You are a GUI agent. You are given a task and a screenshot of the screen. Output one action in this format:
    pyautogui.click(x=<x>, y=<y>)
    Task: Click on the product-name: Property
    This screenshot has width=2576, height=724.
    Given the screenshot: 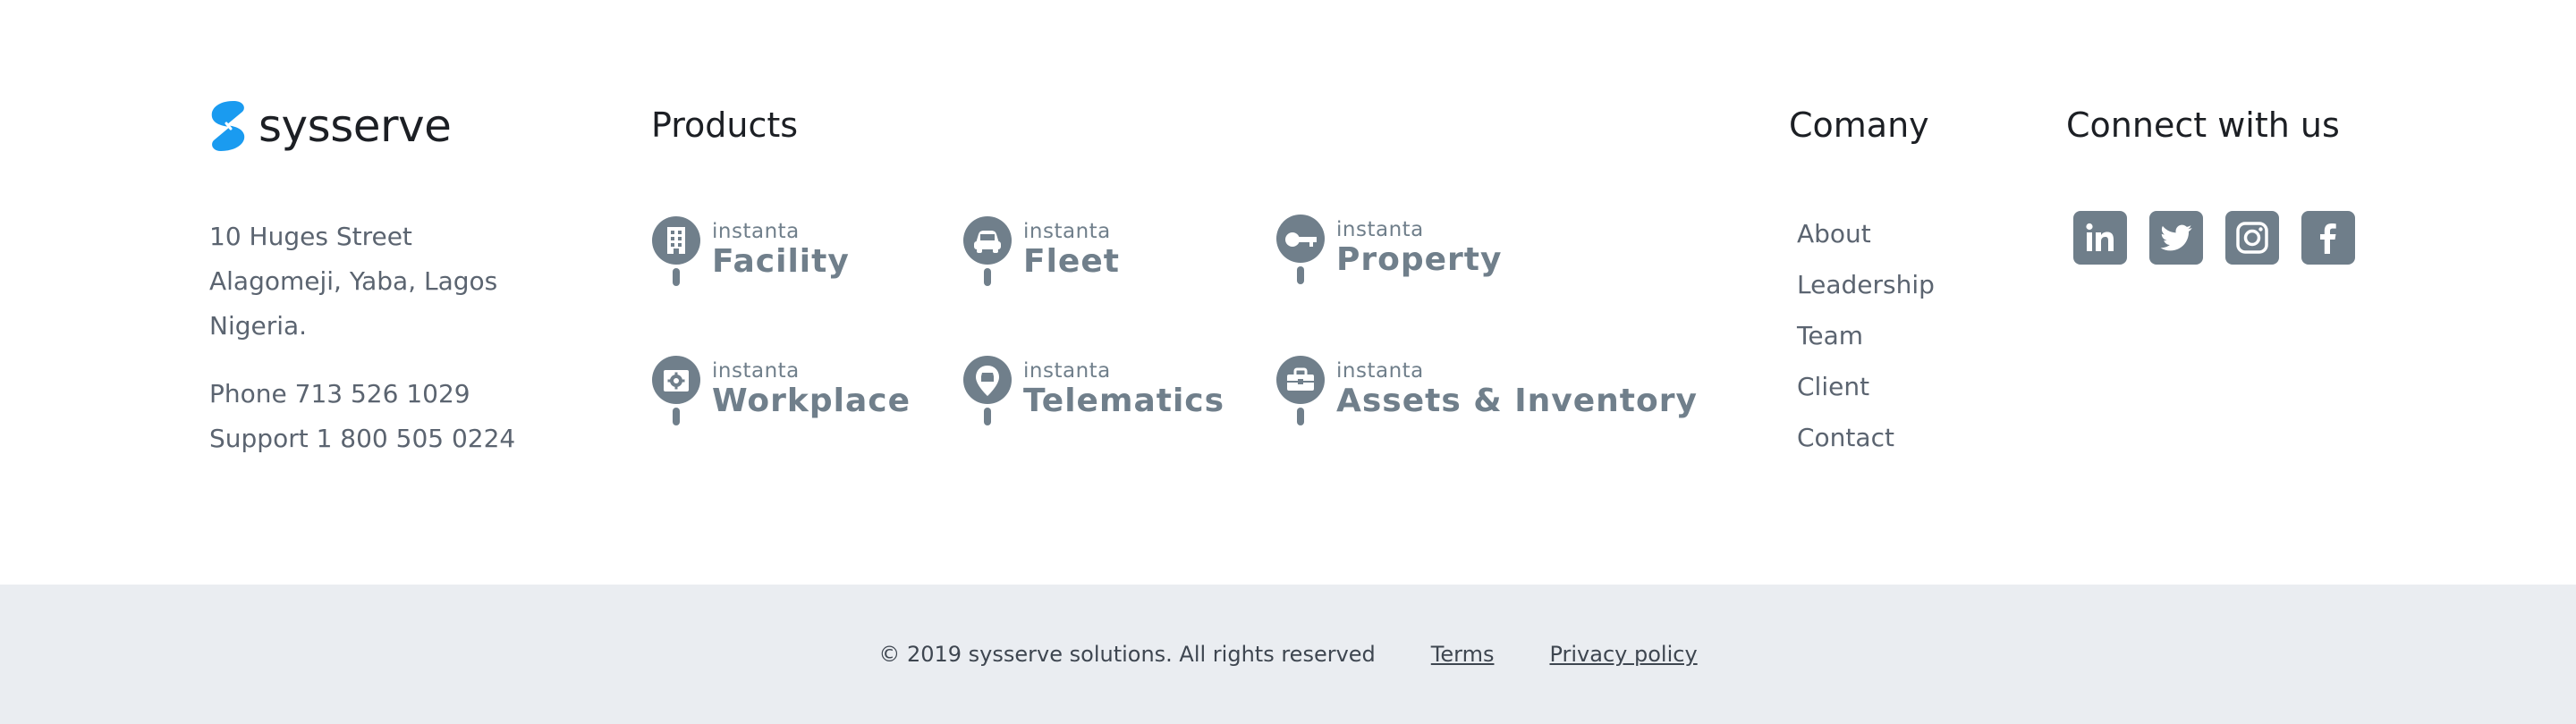 What is the action you would take?
    pyautogui.click(x=1419, y=259)
    